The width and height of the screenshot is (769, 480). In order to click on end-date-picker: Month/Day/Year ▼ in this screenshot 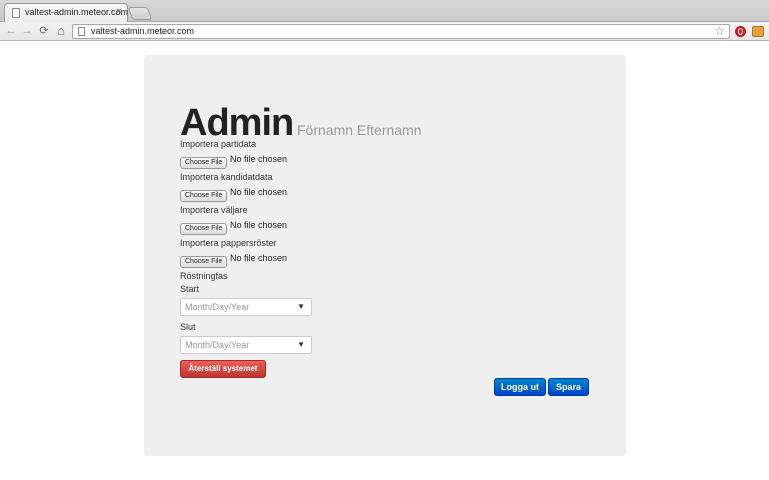, I will do `click(246, 345)`.